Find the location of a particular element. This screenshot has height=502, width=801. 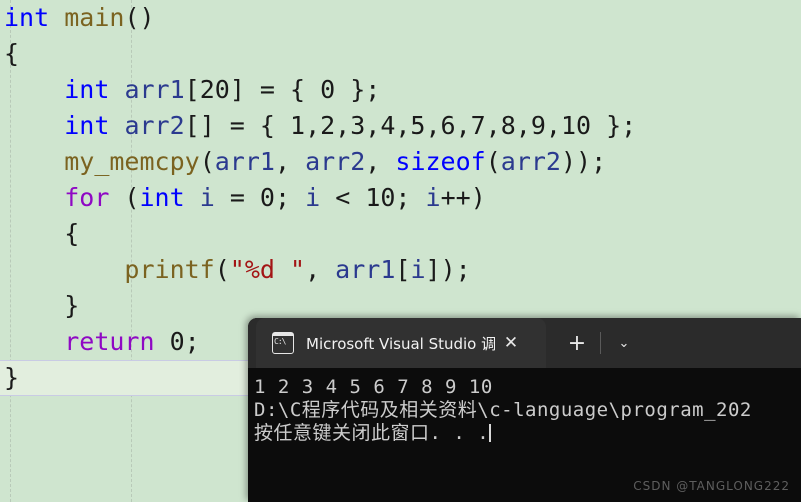

code-line: for (int i = 0; i < 10; i++) is located at coordinates (400, 198).